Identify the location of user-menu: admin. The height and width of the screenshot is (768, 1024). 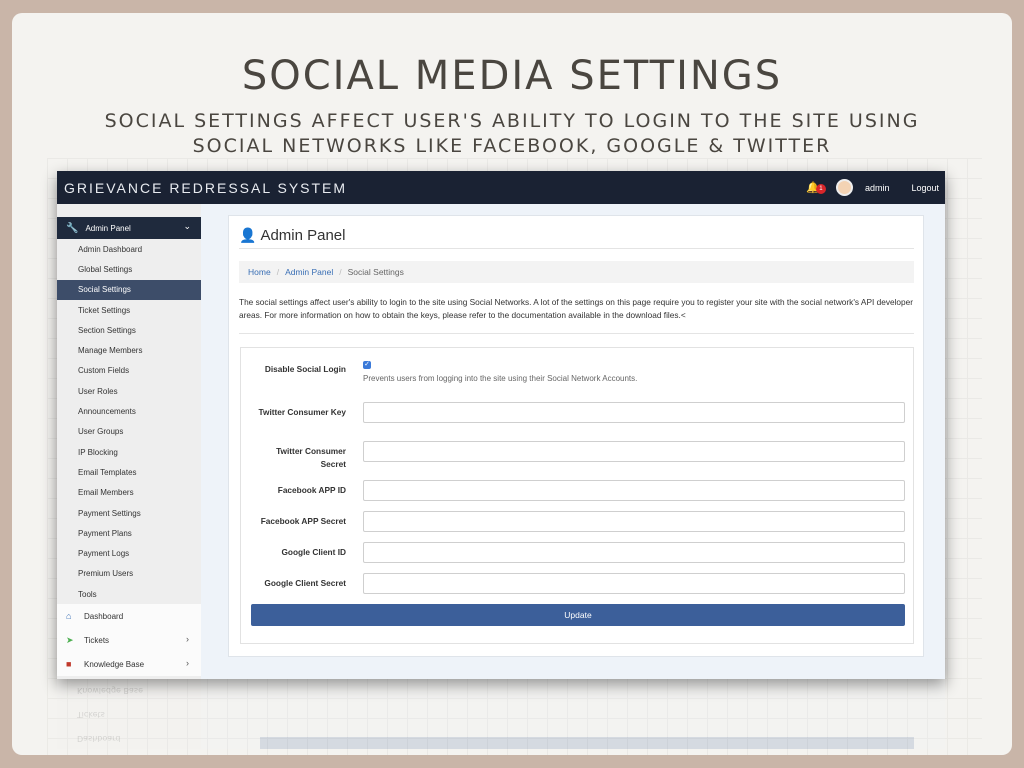
(877, 188).